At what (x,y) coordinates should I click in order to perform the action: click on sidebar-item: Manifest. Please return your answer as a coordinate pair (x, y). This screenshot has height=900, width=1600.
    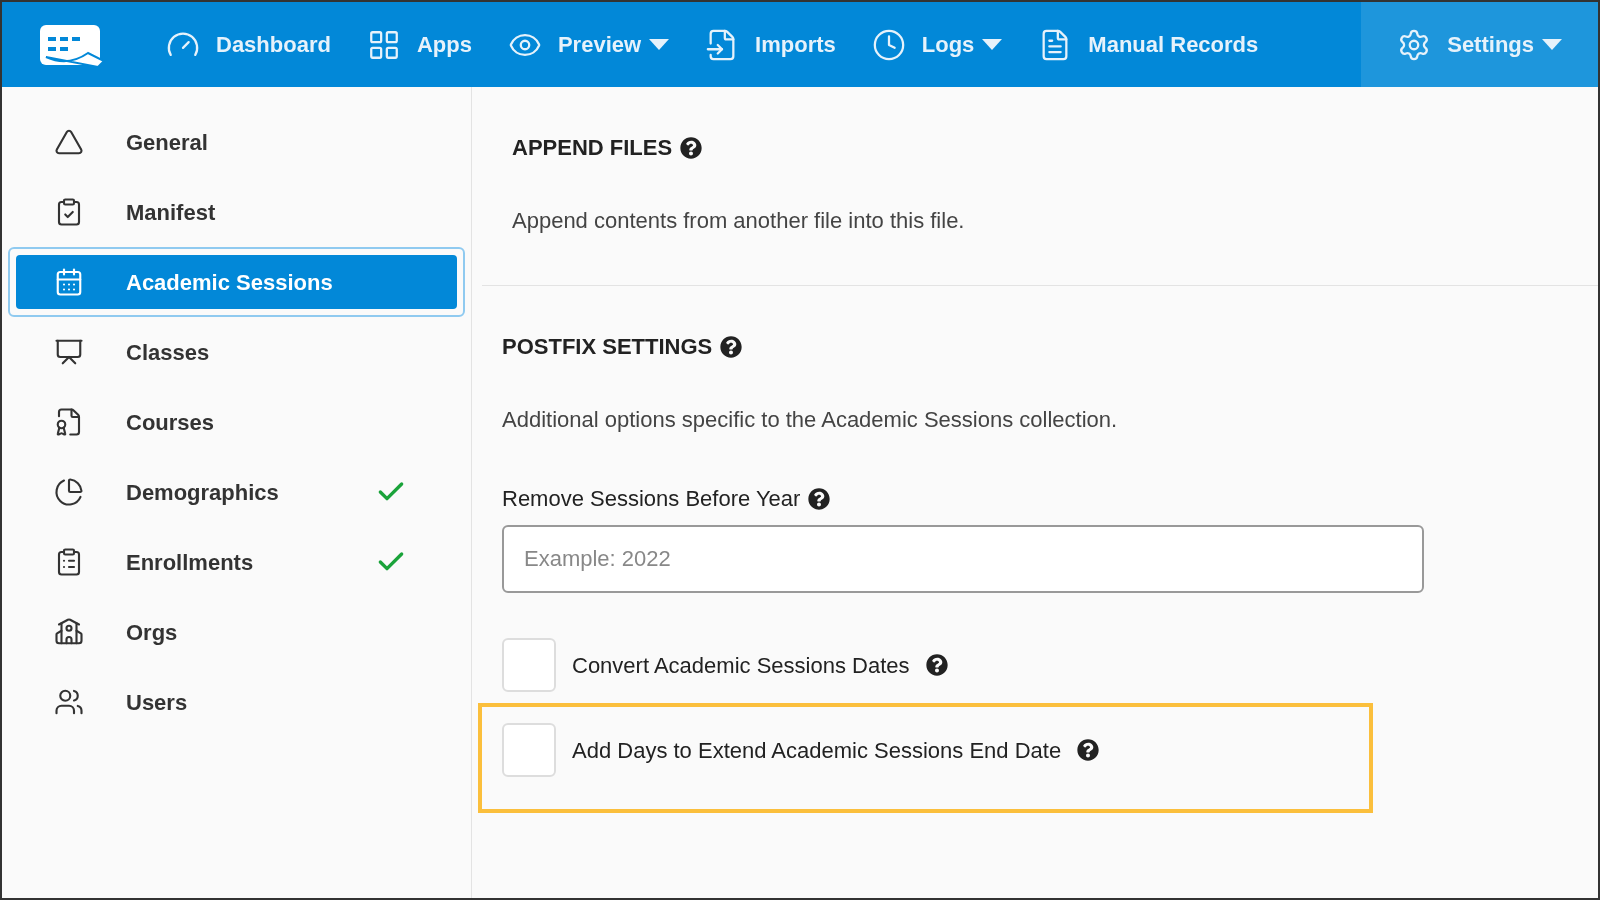
    Looking at the image, I should click on (236, 212).